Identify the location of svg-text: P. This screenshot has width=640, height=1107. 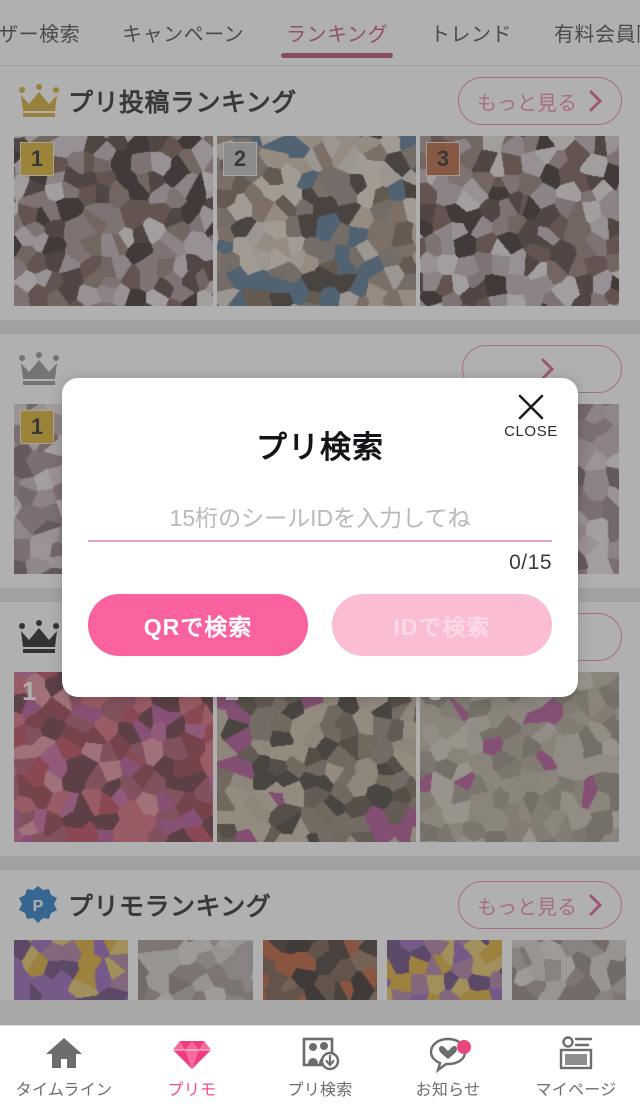
(38, 906).